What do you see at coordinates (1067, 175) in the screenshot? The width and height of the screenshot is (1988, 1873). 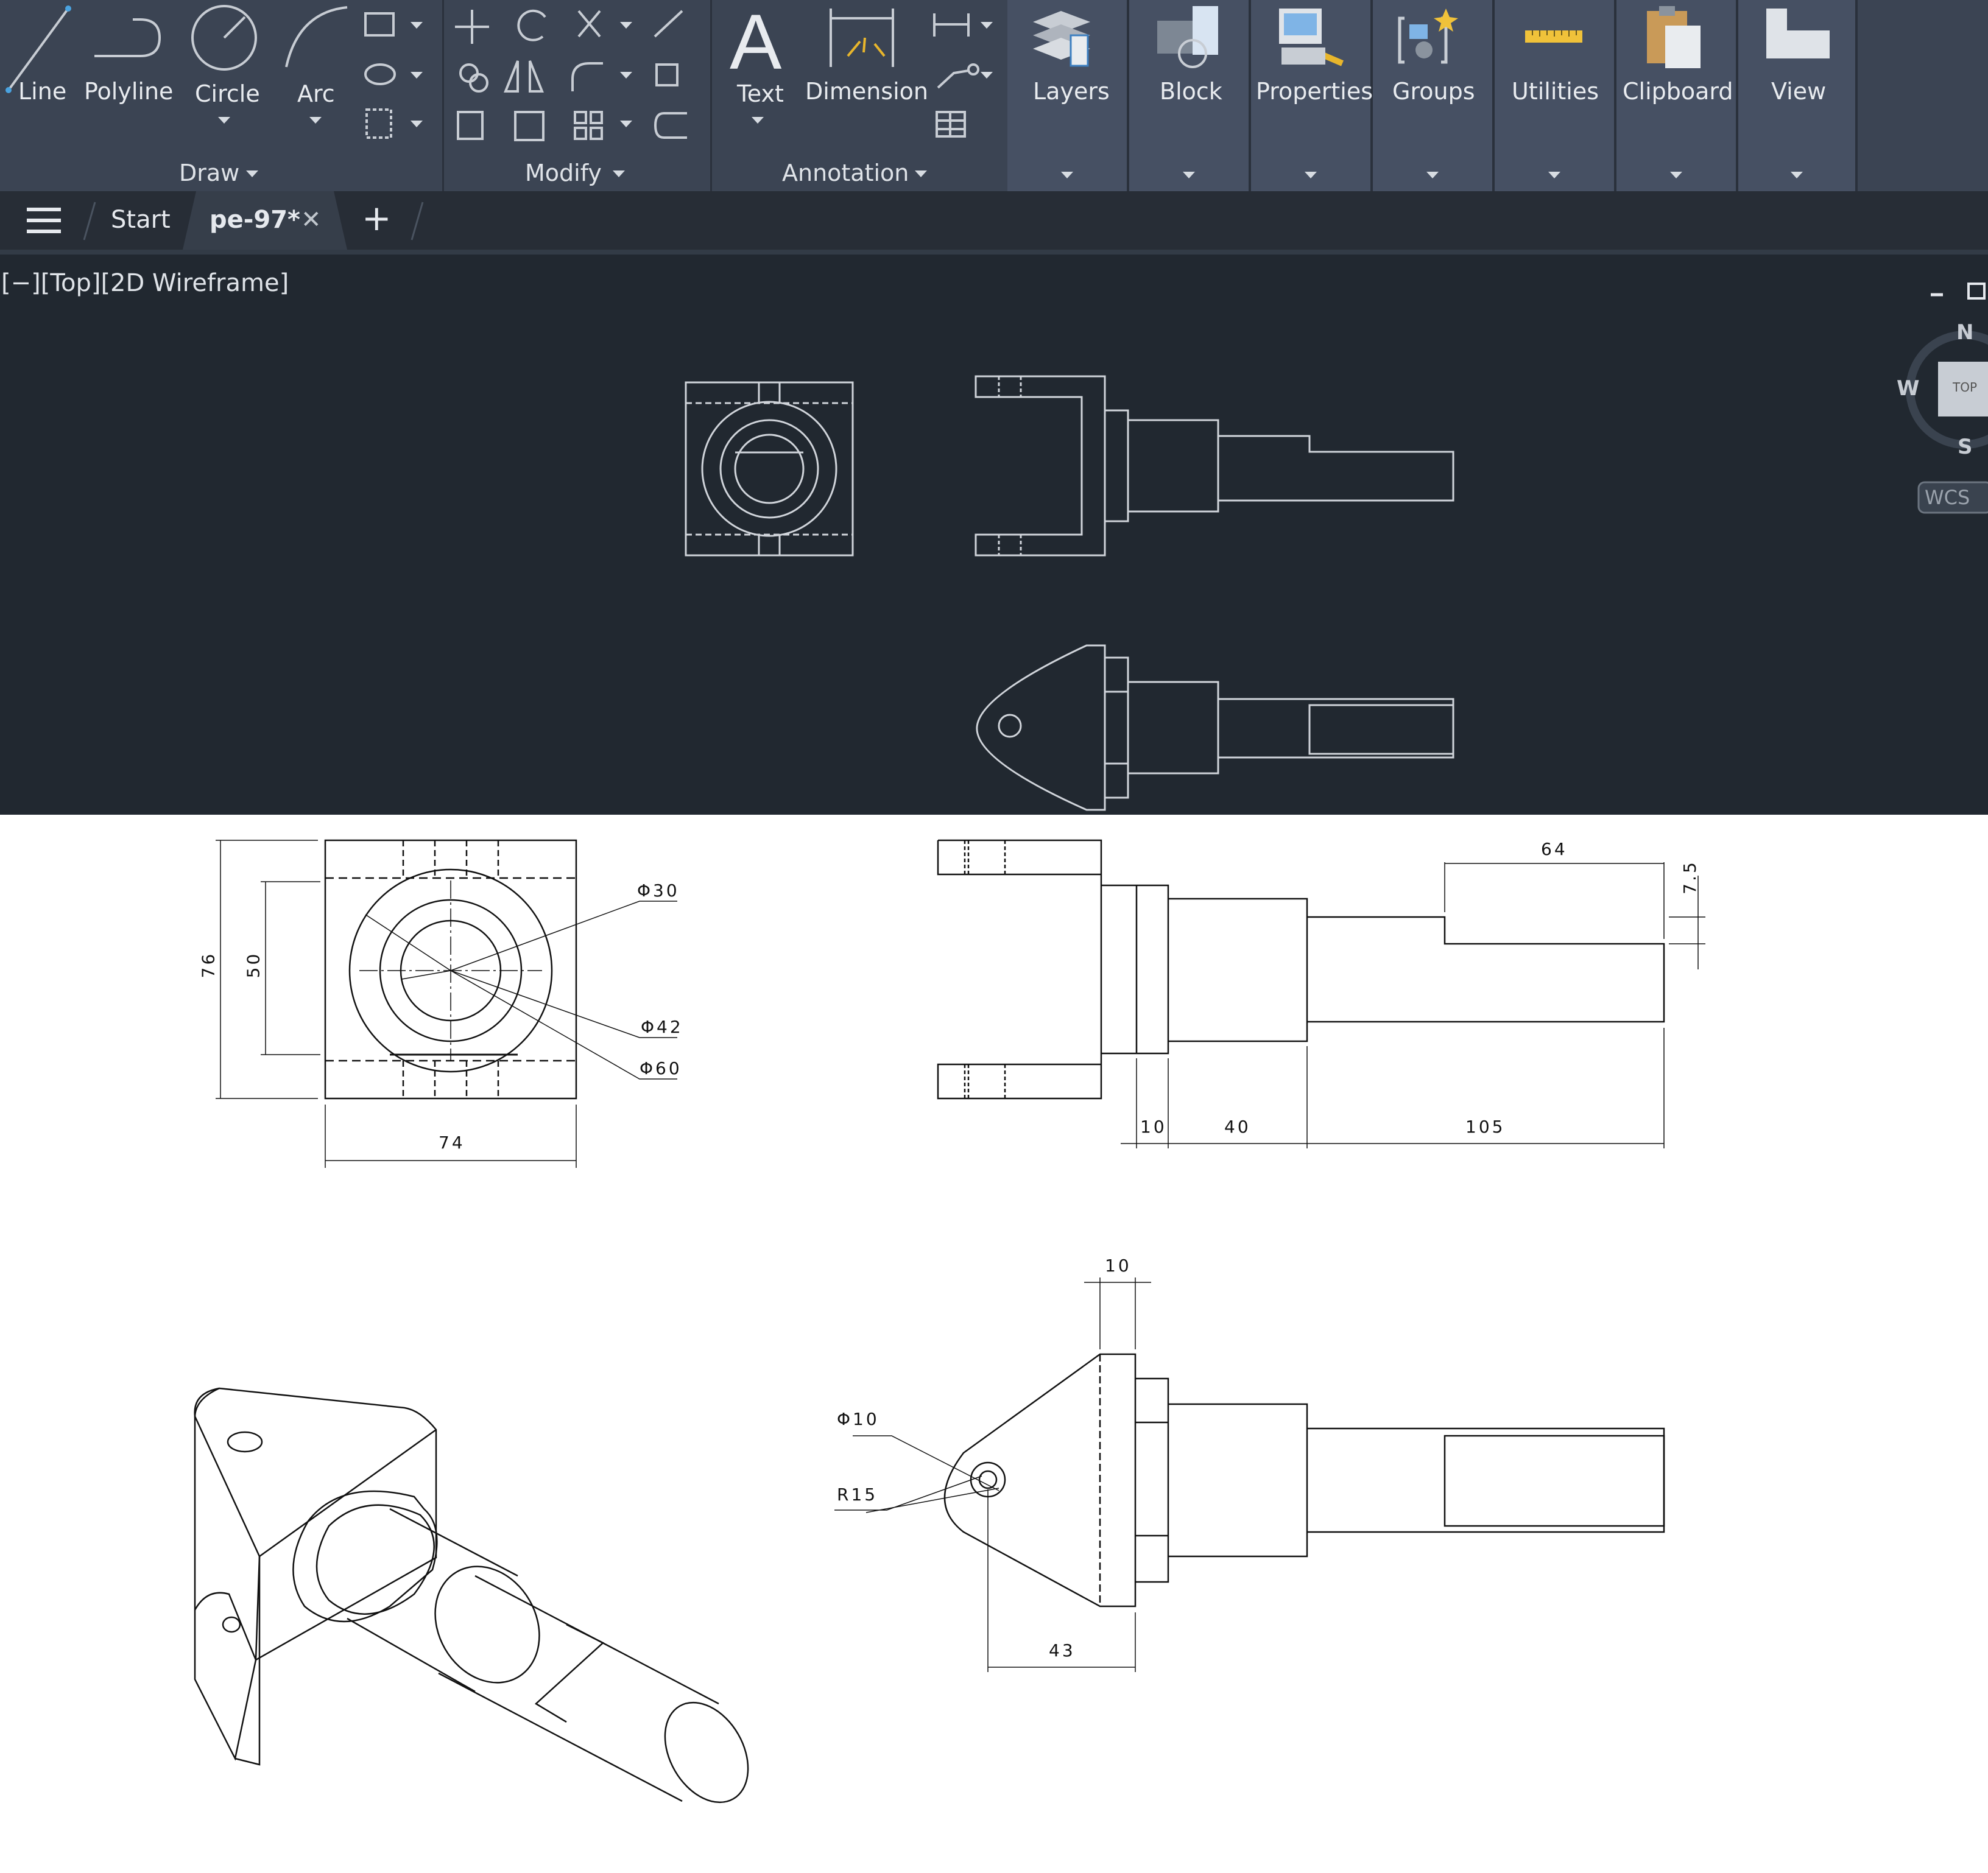 I see `layers-caret-icon` at bounding box center [1067, 175].